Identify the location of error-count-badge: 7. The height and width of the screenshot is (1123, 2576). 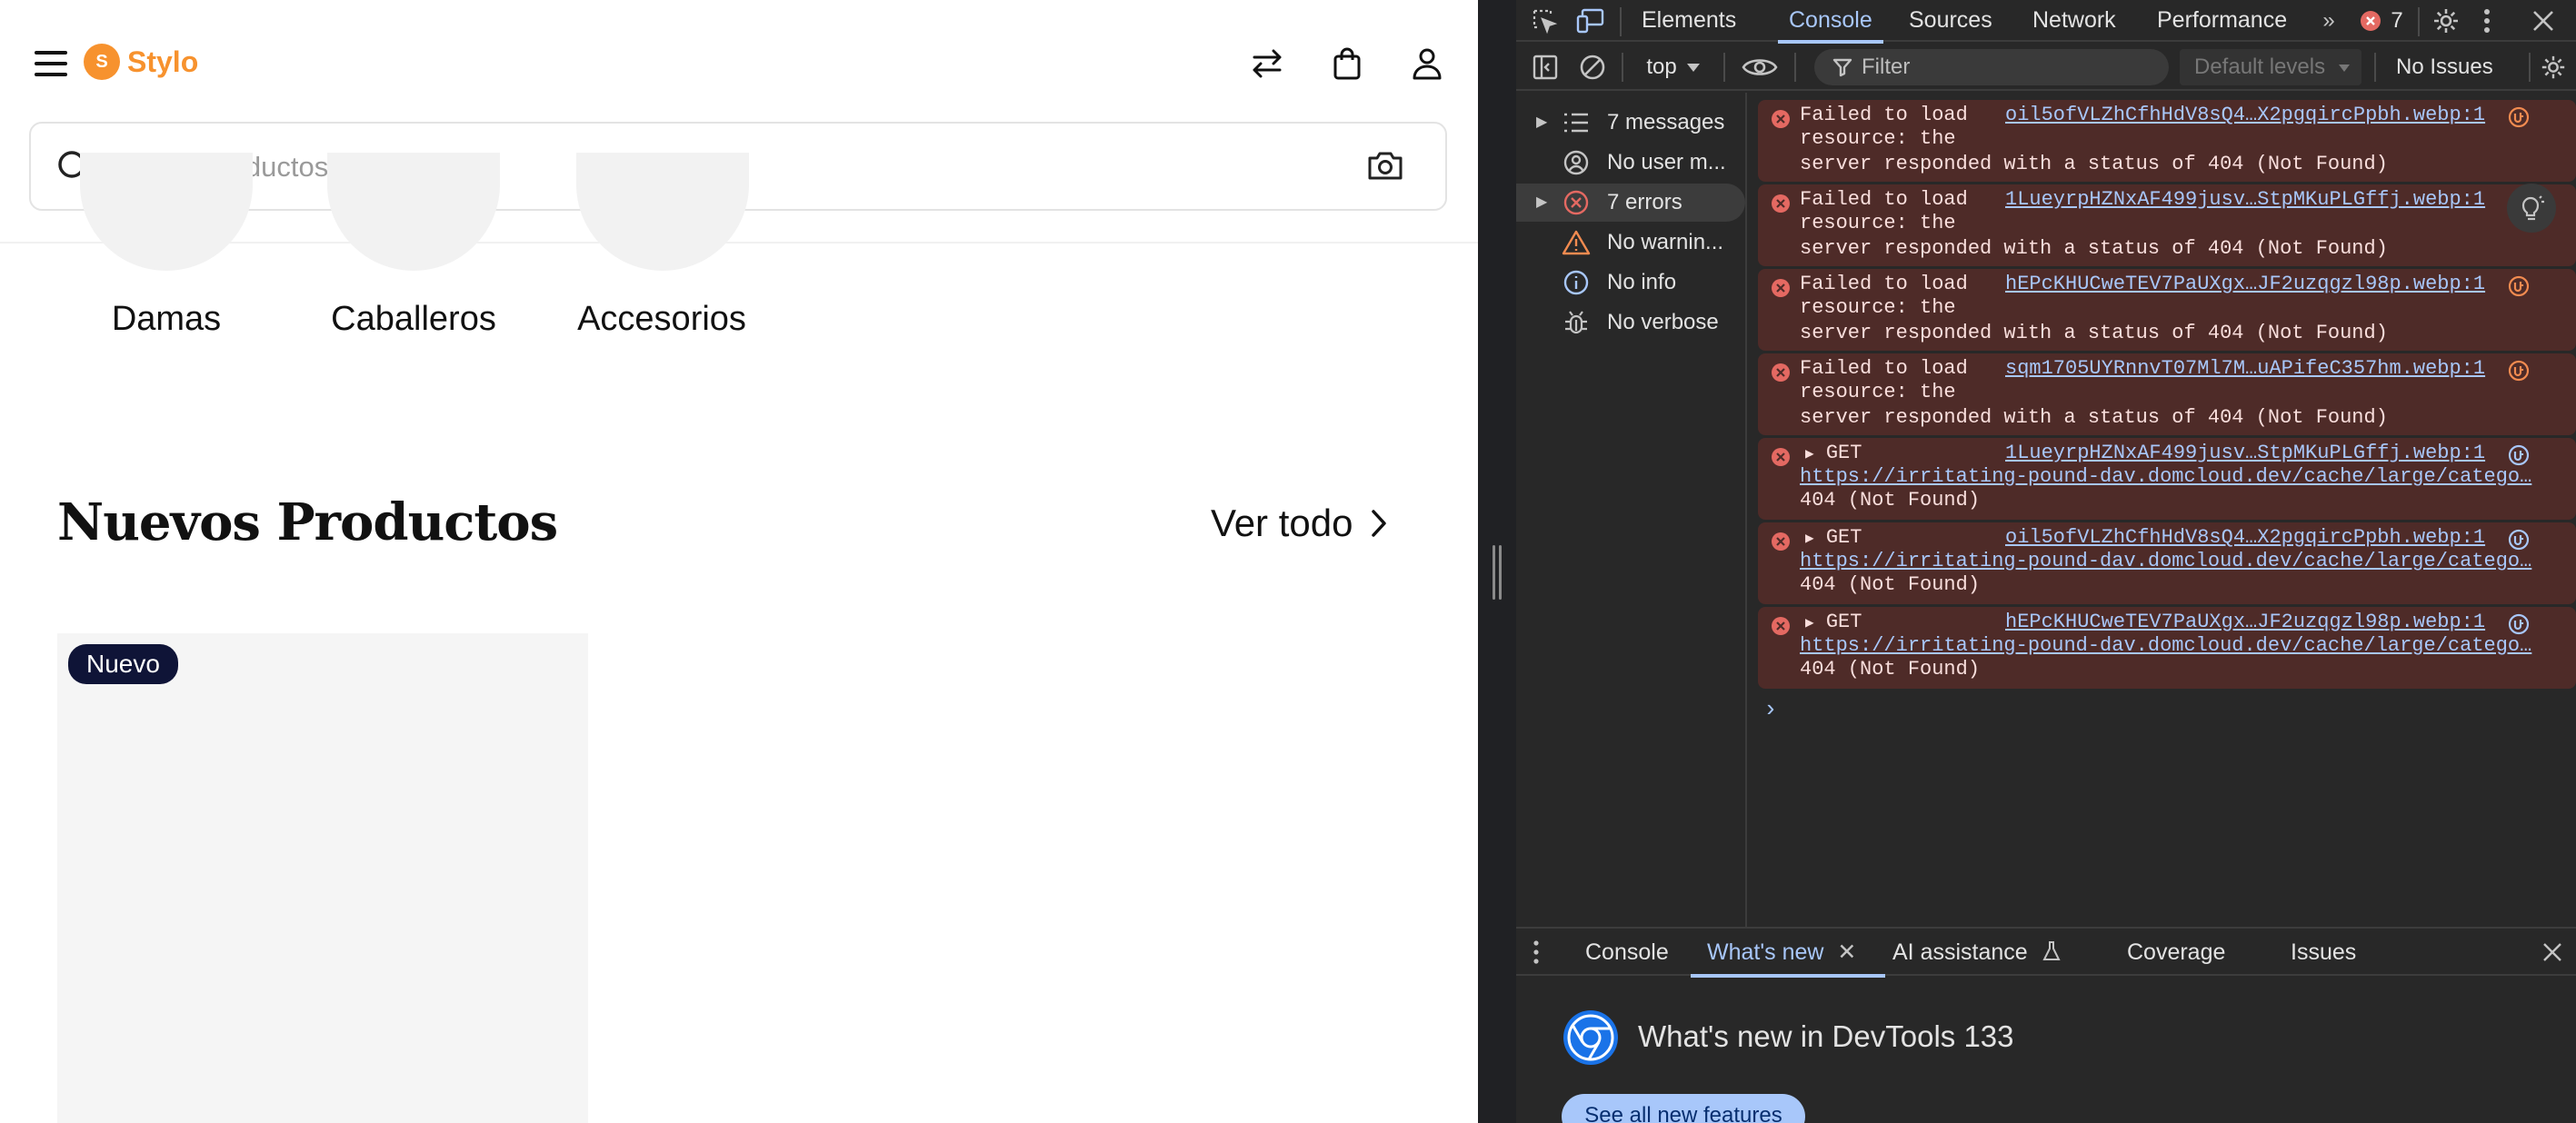
(2381, 21).